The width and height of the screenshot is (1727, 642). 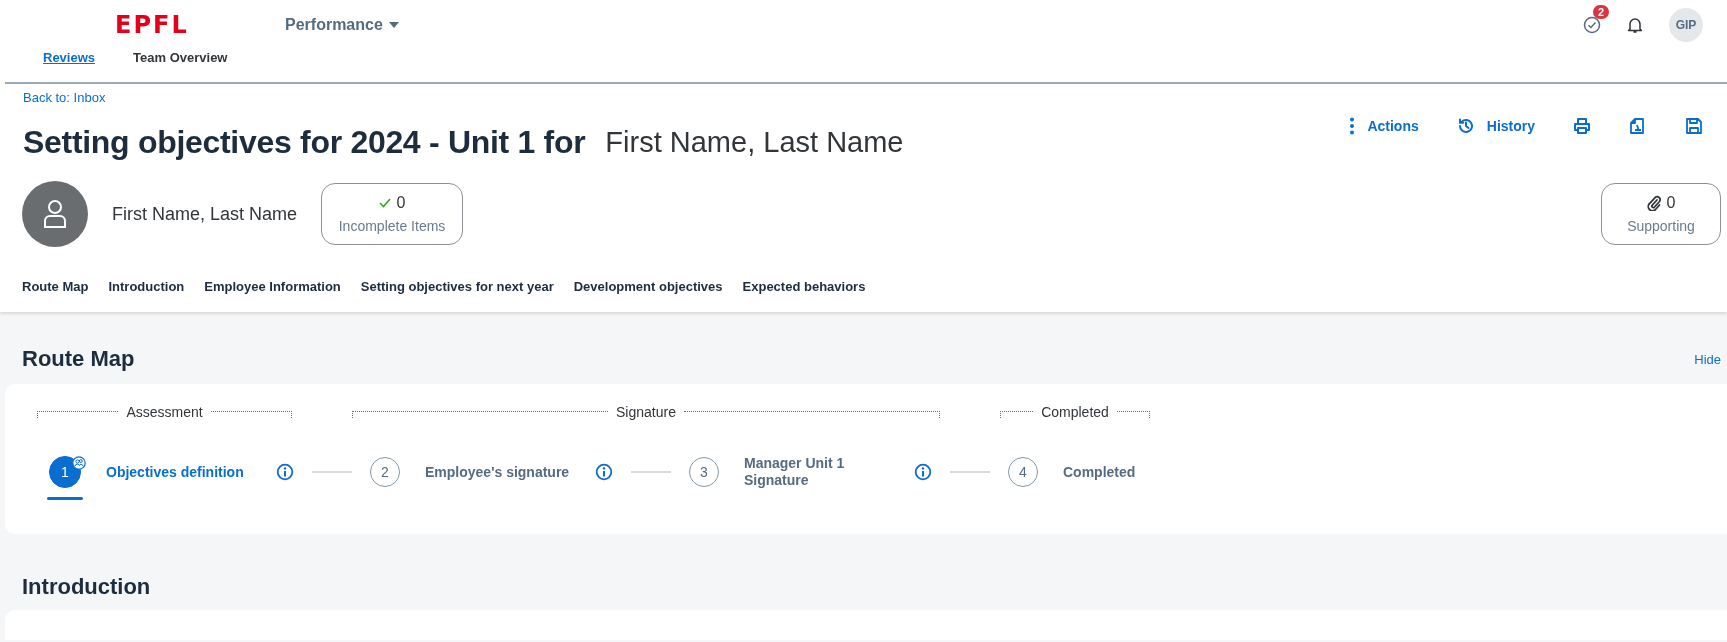 What do you see at coordinates (1638, 125) in the screenshot?
I see `document-icon` at bounding box center [1638, 125].